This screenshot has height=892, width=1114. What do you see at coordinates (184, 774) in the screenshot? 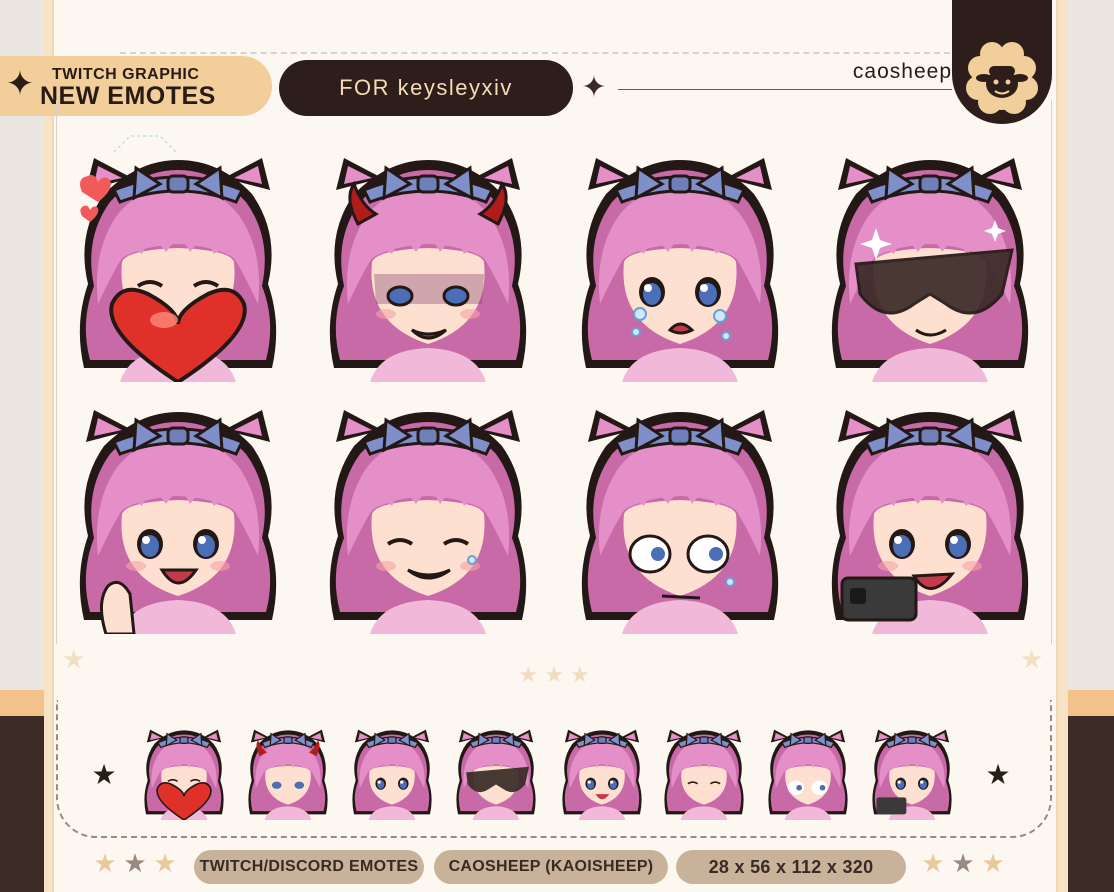
I see `mini-emote-heart-hug` at bounding box center [184, 774].